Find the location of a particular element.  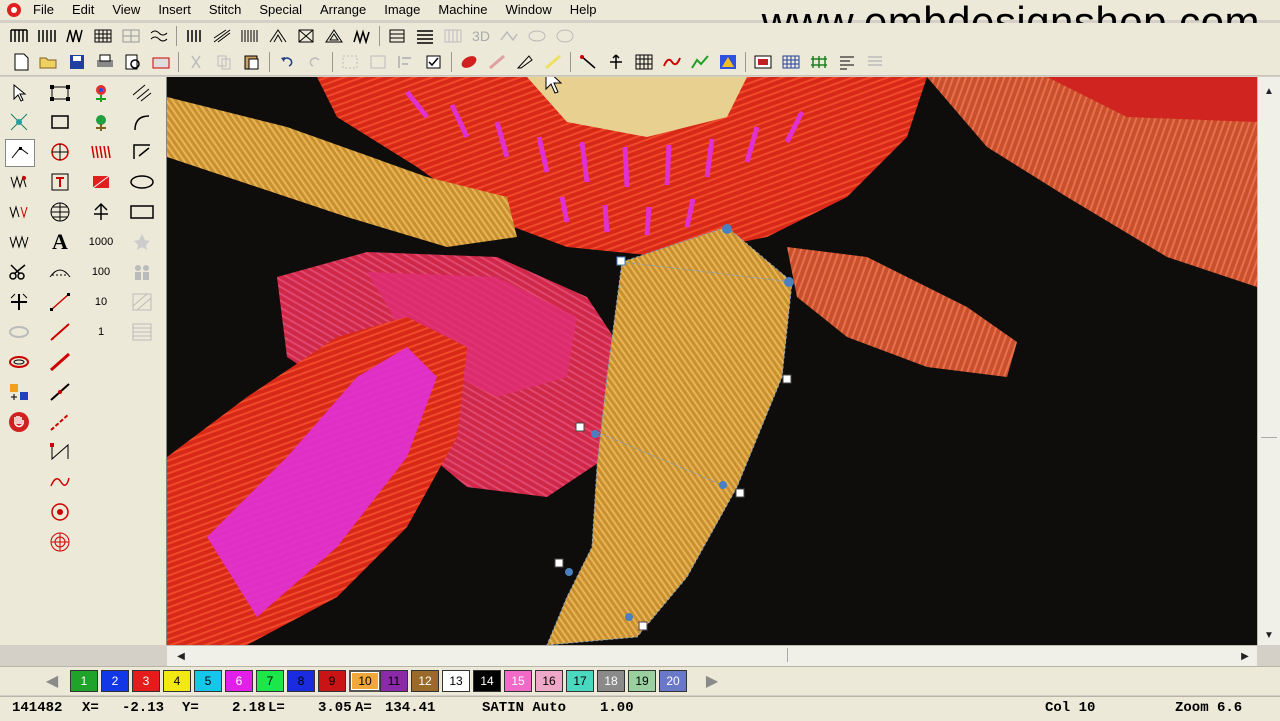

hscroll-thumb is located at coordinates (492, 655).